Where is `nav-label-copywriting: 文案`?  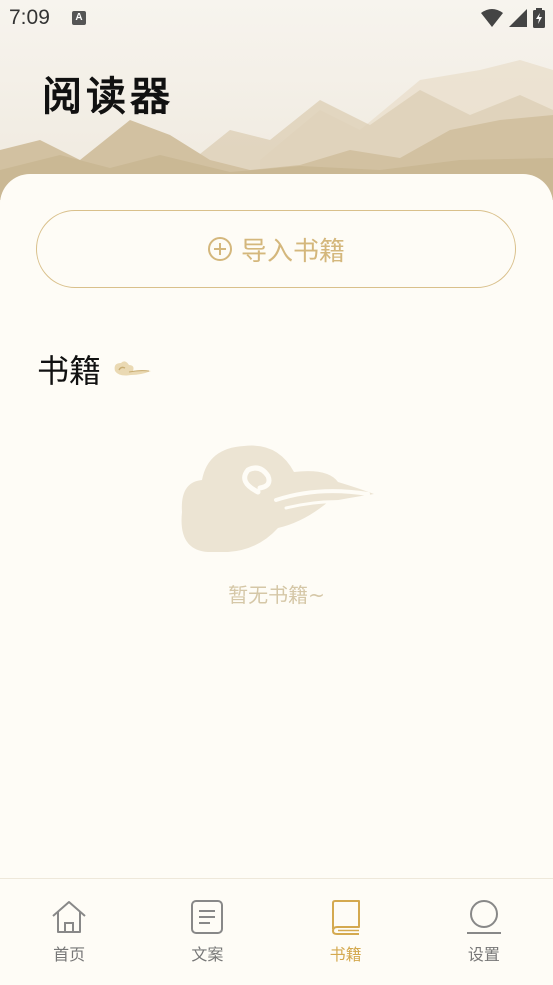 nav-label-copywriting: 文案 is located at coordinates (207, 954).